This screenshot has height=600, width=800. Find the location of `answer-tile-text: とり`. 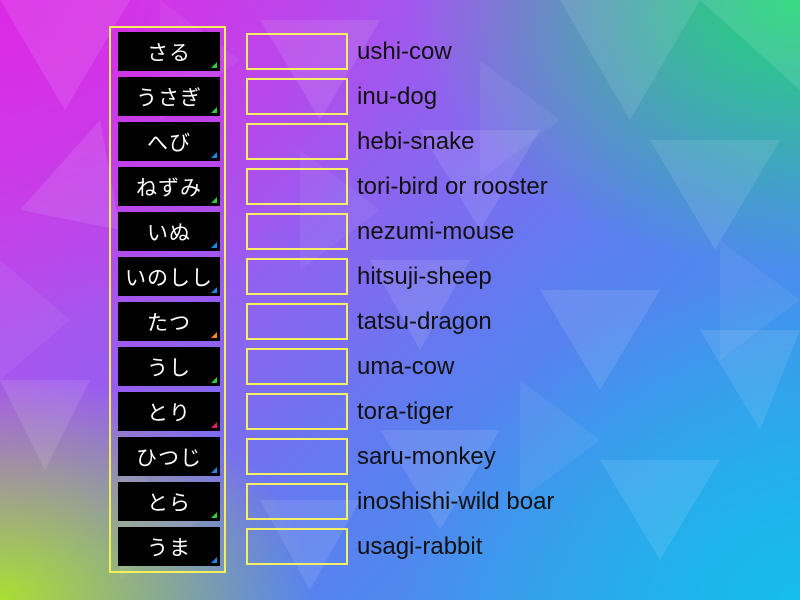

answer-tile-text: とり is located at coordinates (169, 412).